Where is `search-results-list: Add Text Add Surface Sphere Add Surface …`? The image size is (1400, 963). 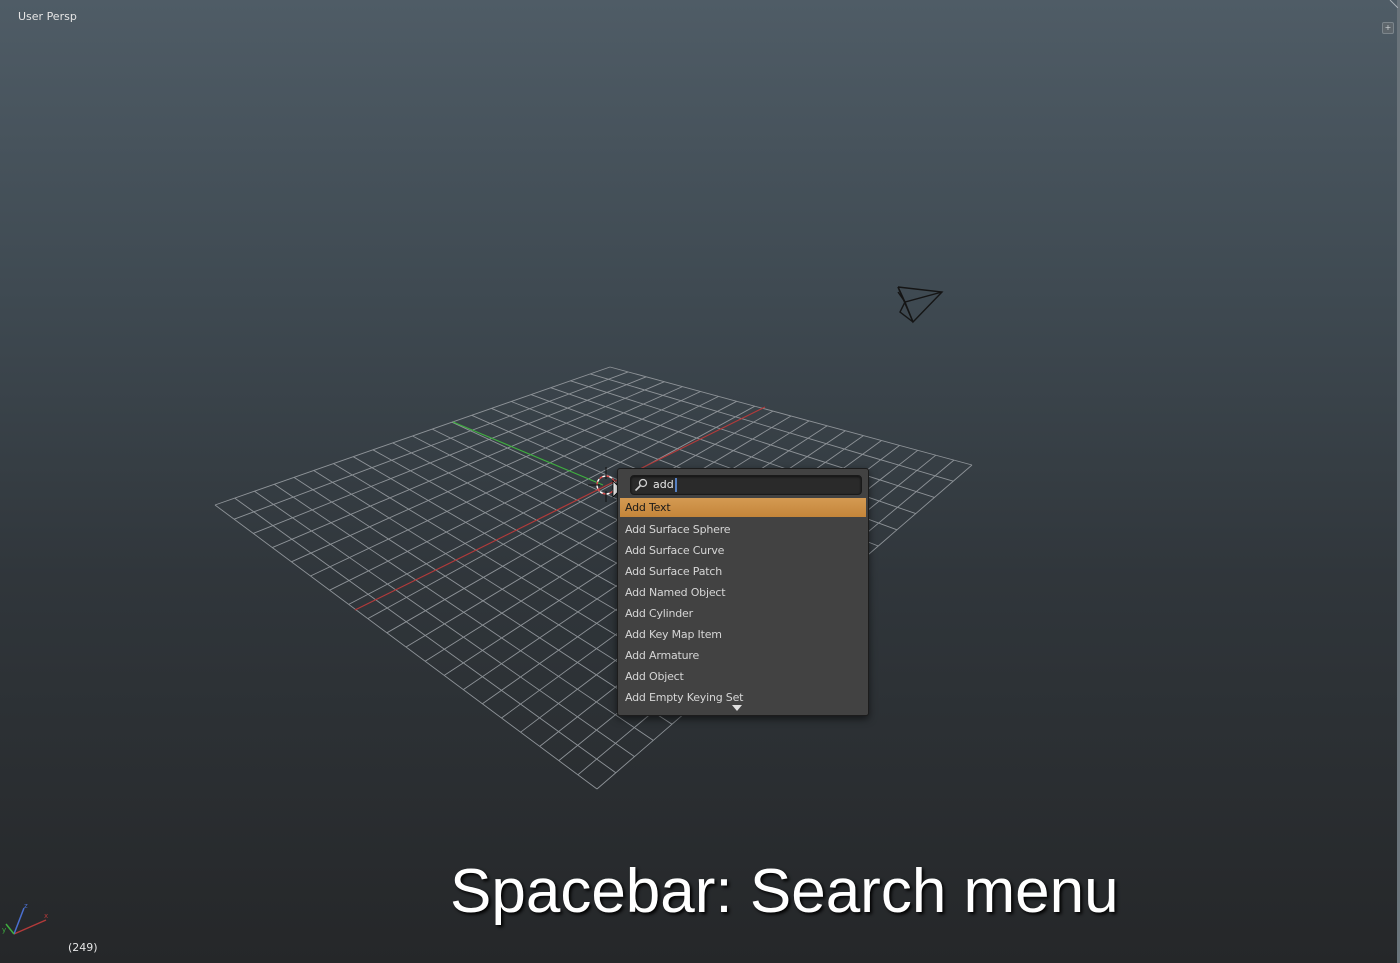
search-results-list: Add Text Add Surface Sphere Add Surface … is located at coordinates (743, 603).